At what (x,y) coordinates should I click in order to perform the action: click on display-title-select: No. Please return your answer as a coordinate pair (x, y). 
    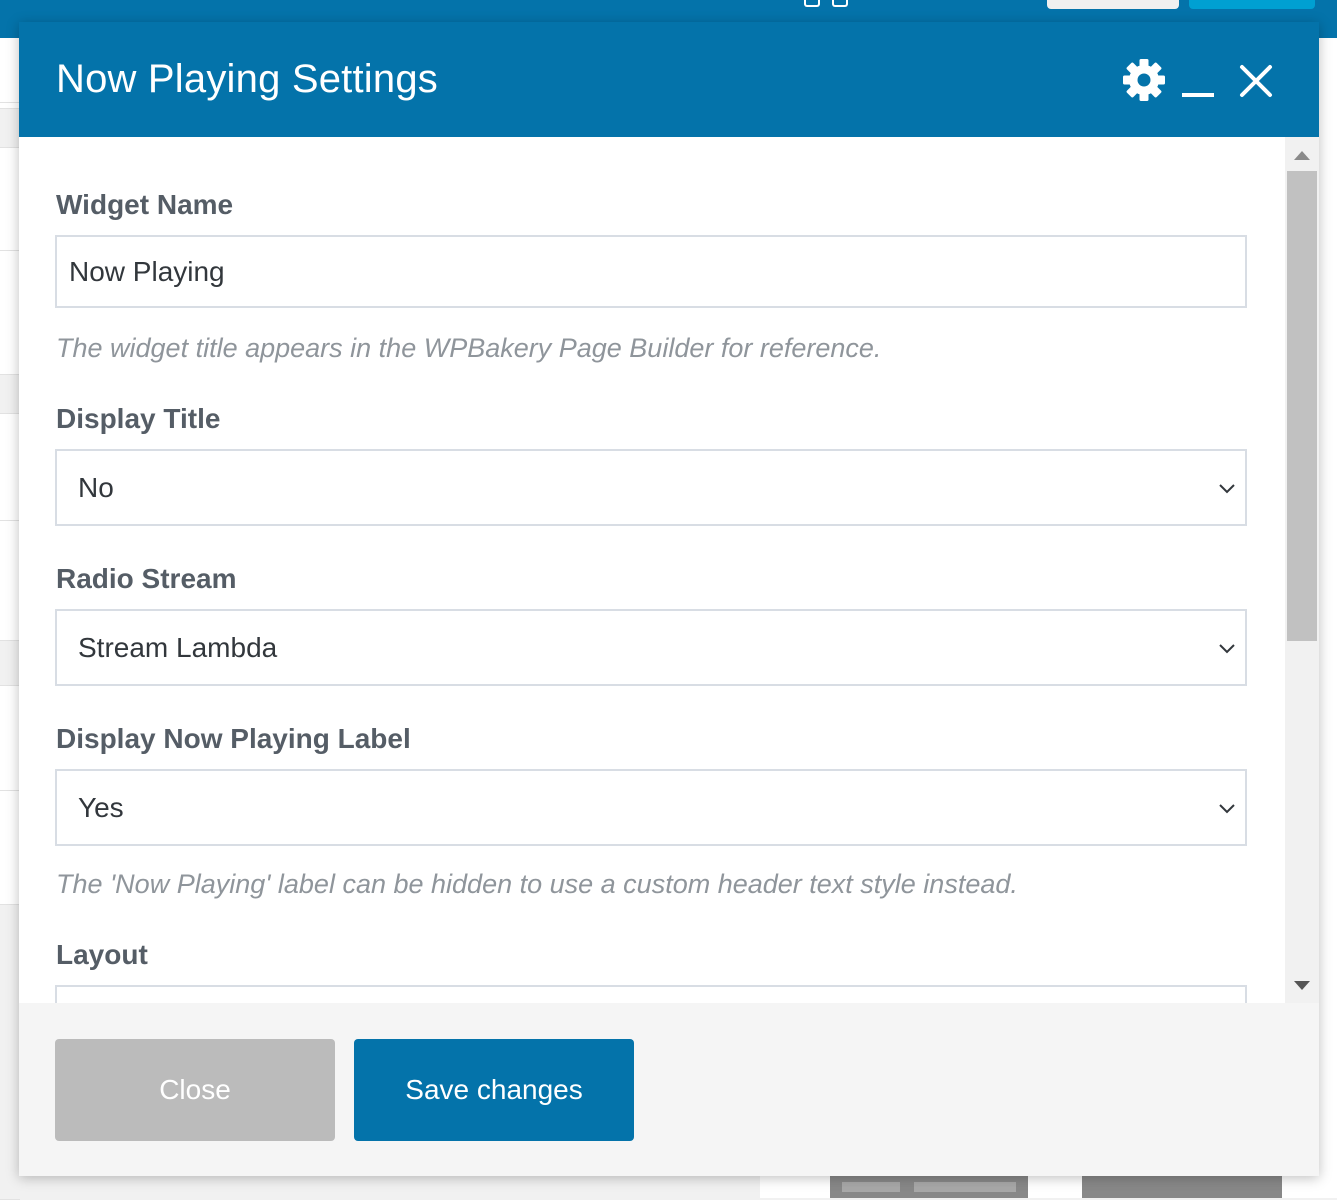
    Looking at the image, I should click on (651, 487).